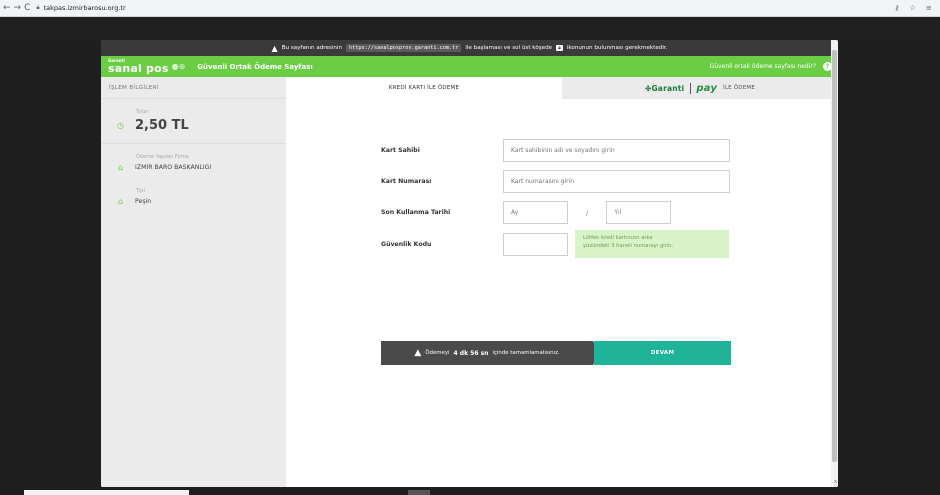 The image size is (940, 495). I want to click on notice-address: https://sanalposprov.garanti.com.tr, so click(404, 48).